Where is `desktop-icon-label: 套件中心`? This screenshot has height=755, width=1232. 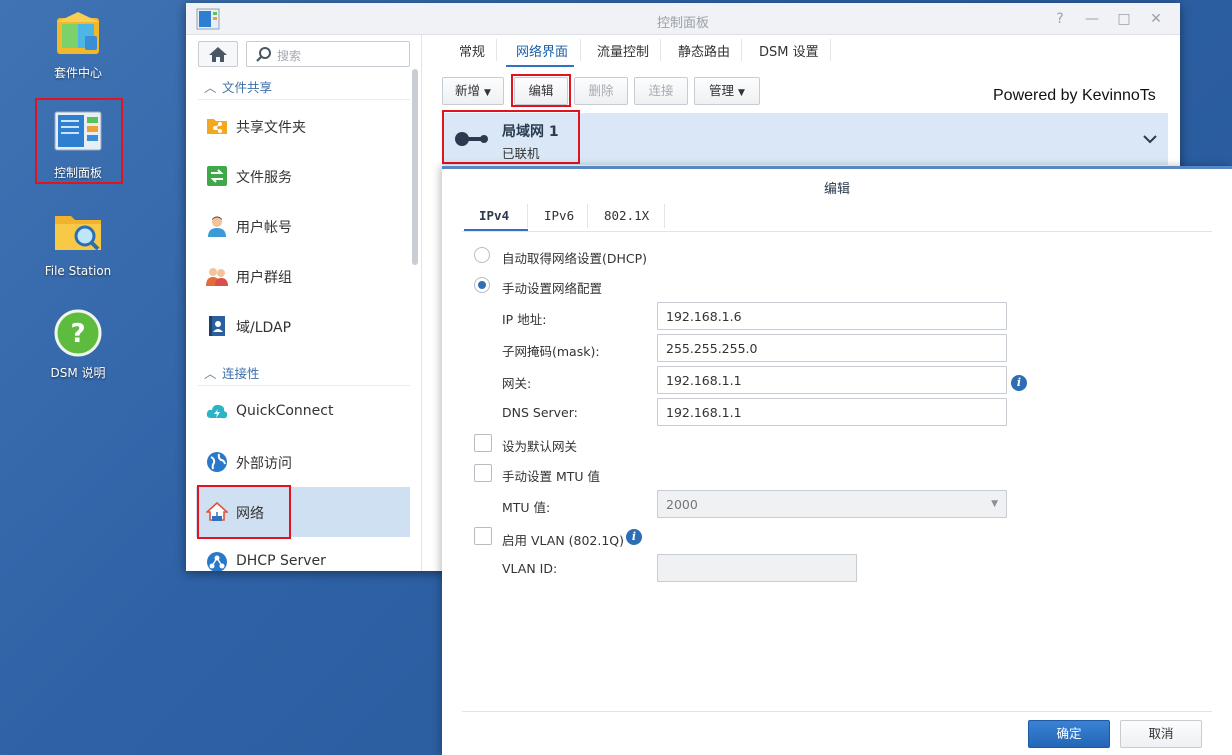 desktop-icon-label: 套件中心 is located at coordinates (77, 73).